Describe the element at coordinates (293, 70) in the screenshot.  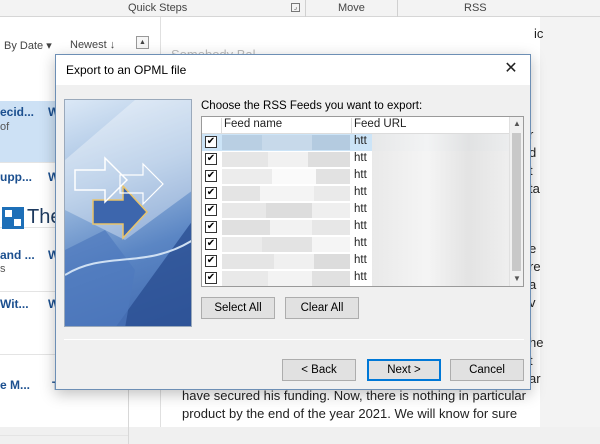
I see `dialog-titlebar: Export to an OPML file ✕` at that location.